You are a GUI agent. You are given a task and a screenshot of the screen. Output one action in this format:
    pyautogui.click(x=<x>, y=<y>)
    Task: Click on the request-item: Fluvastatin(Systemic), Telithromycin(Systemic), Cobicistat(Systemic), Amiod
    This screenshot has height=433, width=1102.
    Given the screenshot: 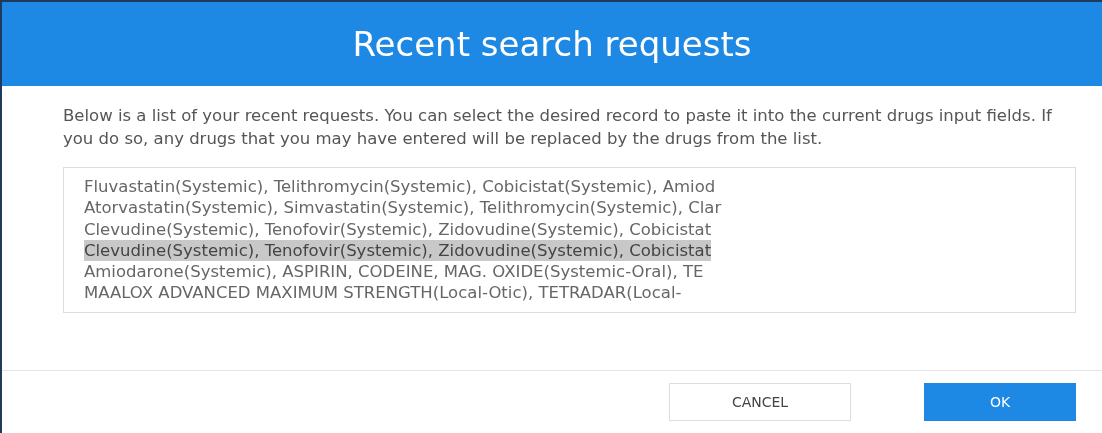 What is the action you would take?
    pyautogui.click(x=400, y=187)
    